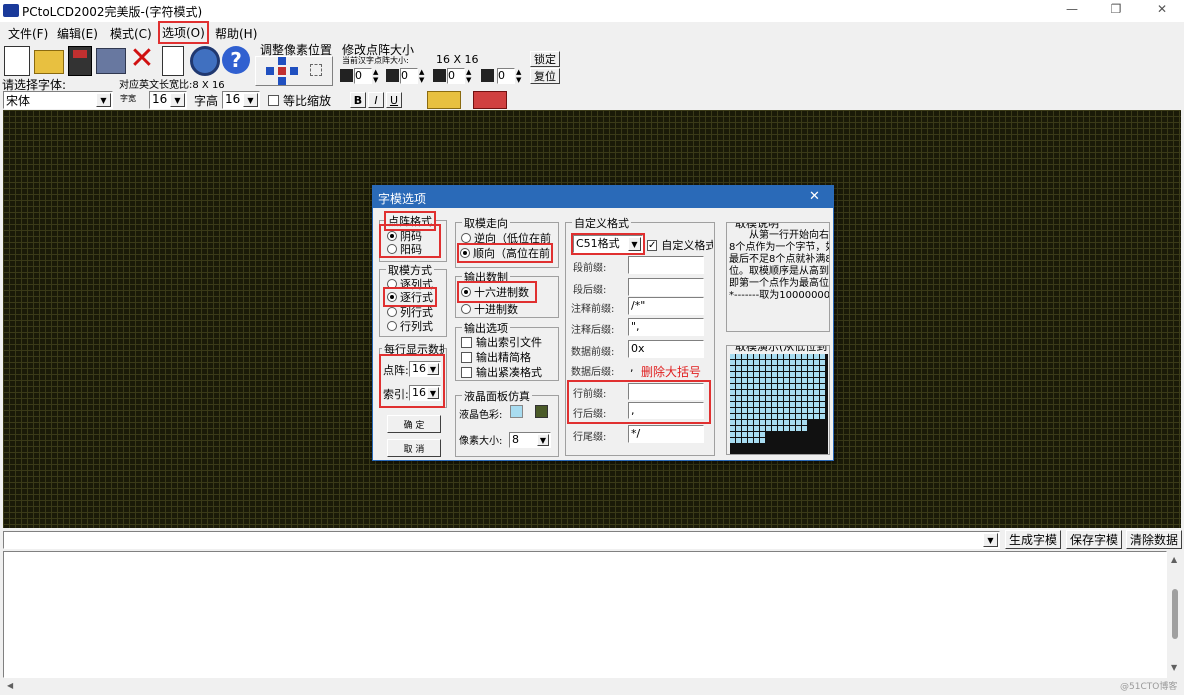  Describe the element at coordinates (49, 62) in the screenshot. I see `open-folder-icon` at that location.